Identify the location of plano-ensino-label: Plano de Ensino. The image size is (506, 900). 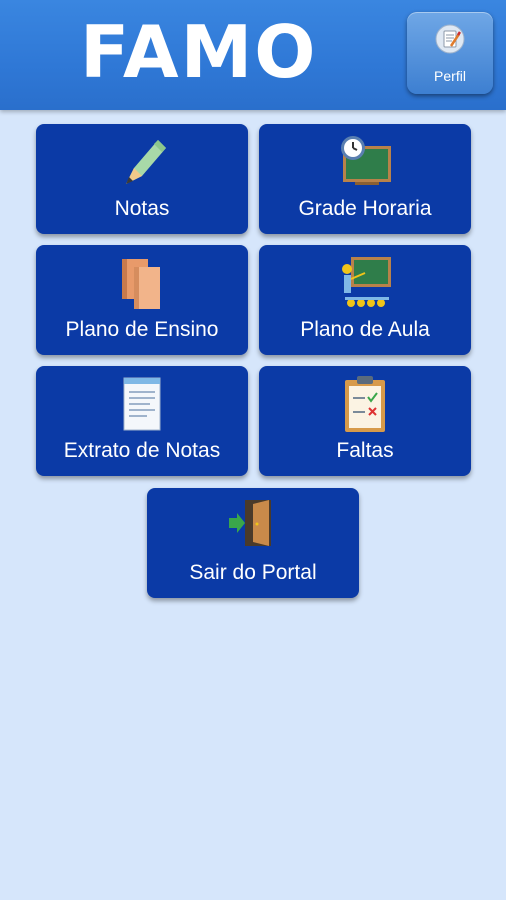
(142, 329).